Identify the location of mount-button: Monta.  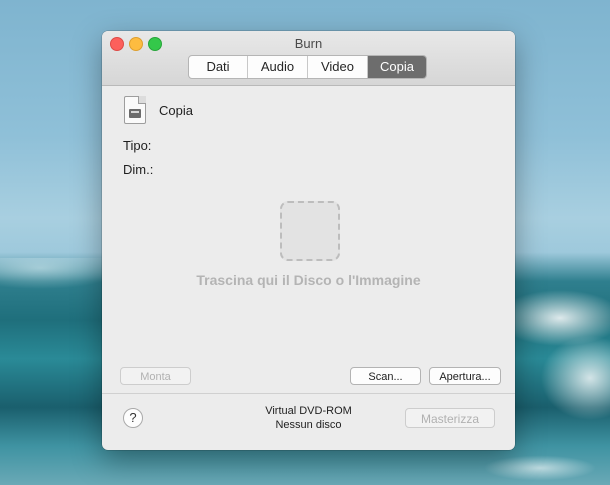
(155, 376).